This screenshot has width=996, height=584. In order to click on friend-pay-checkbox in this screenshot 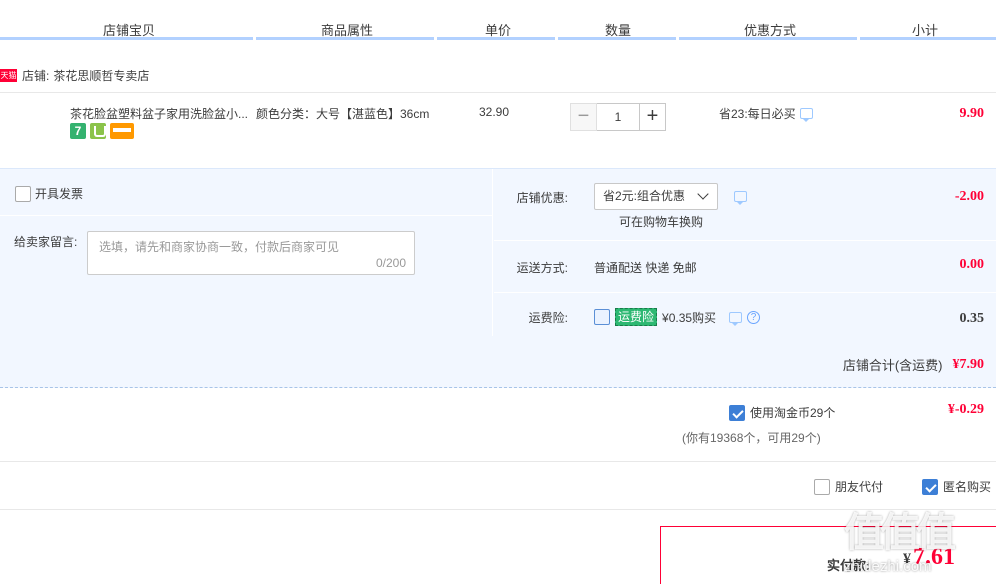, I will do `click(822, 486)`.